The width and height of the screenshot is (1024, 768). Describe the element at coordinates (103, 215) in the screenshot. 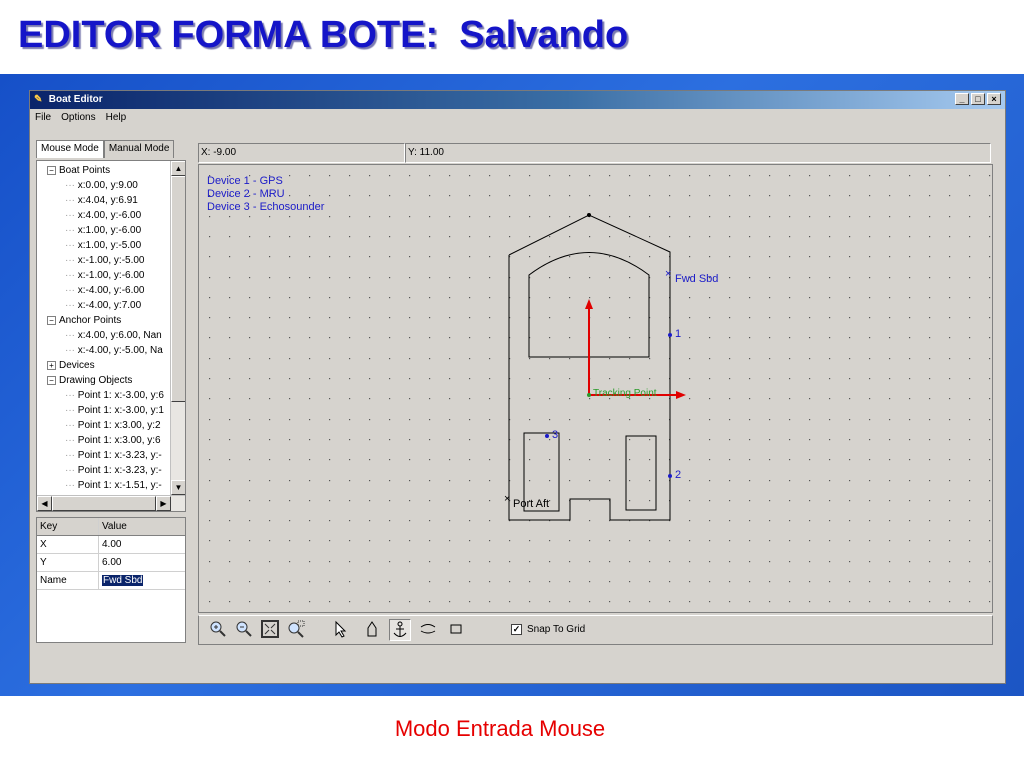

I see `tree-leaf: ··· x:4.00, y:-6.00` at that location.